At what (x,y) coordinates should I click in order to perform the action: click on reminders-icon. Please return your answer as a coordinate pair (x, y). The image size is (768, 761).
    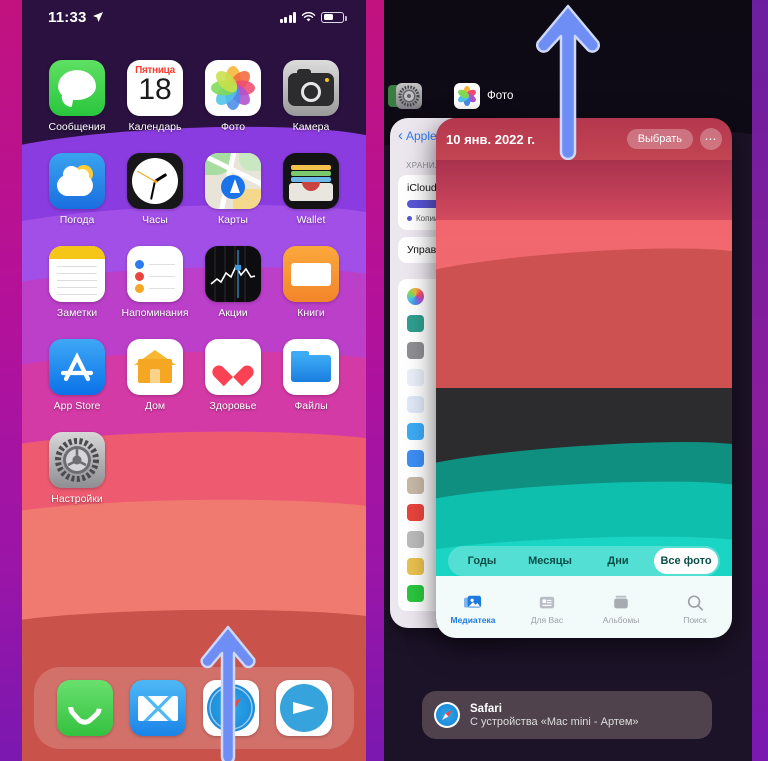
    Looking at the image, I should click on (155, 274).